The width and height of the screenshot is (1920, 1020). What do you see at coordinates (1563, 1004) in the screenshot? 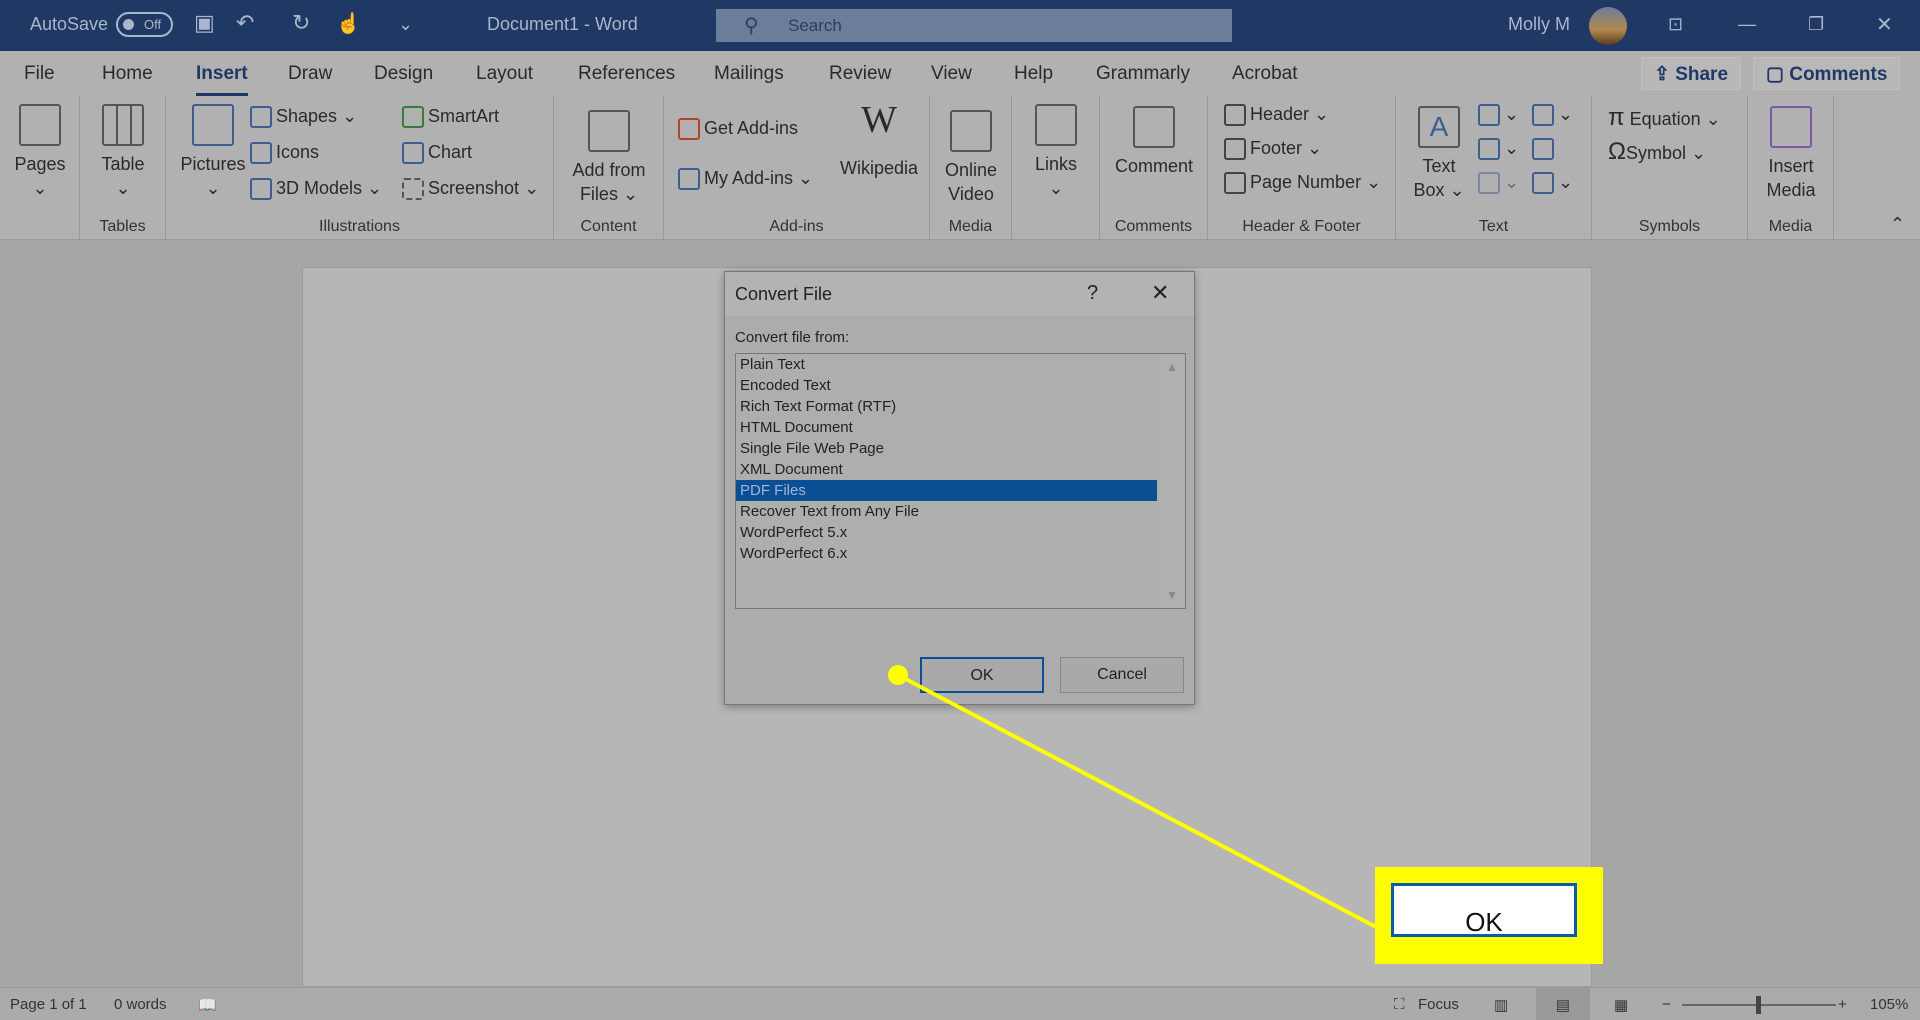
I see `print-layout-icon: ▤` at bounding box center [1563, 1004].